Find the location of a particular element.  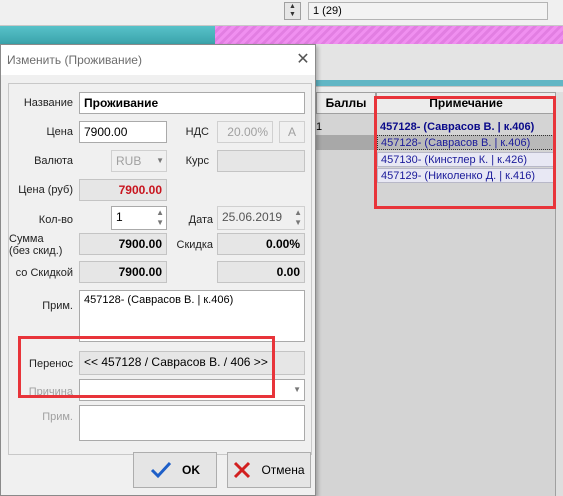

date-field: 25.06.2019 ▲ ▼ is located at coordinates (261, 218).